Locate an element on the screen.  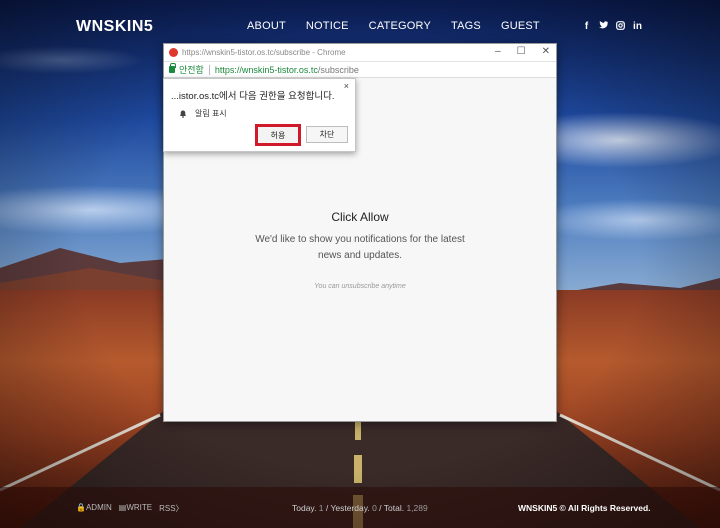
url-path: /subscribe is located at coordinates (338, 69).